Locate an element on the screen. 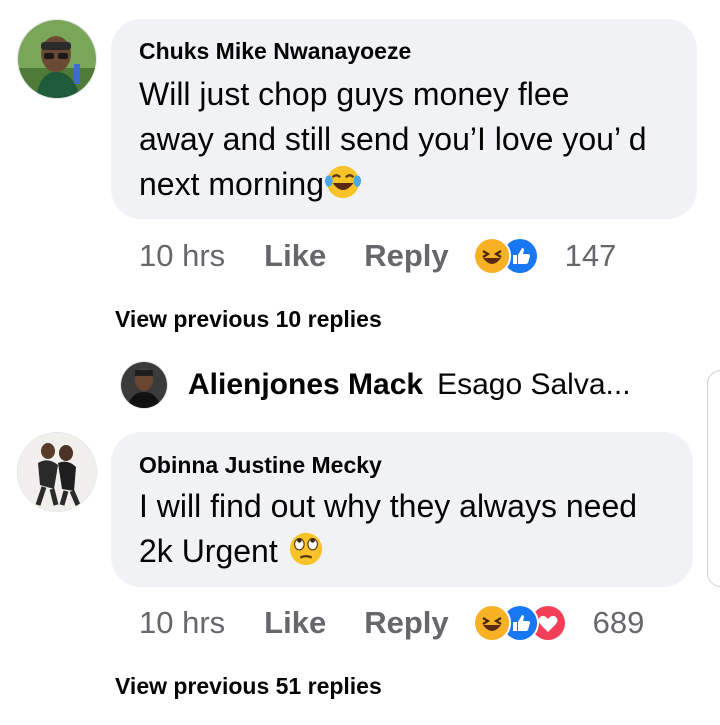  eye-roll-emoji-icon is located at coordinates (305, 549).